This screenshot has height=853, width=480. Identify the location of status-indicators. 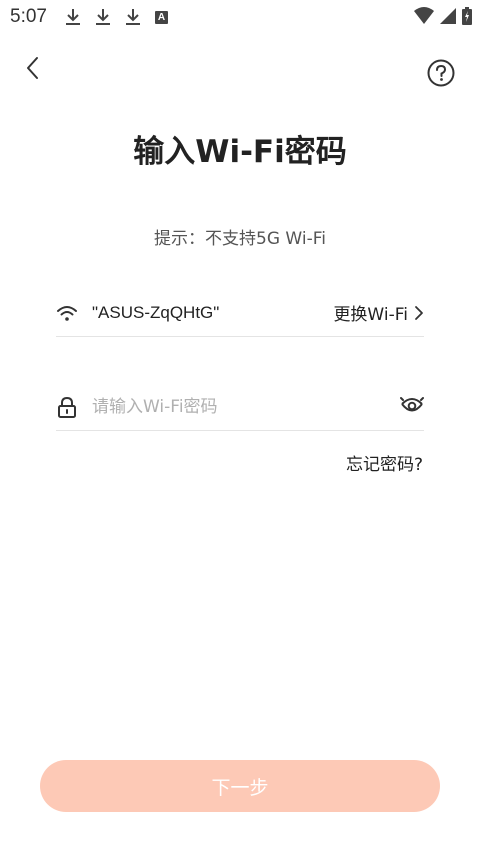
(443, 16).